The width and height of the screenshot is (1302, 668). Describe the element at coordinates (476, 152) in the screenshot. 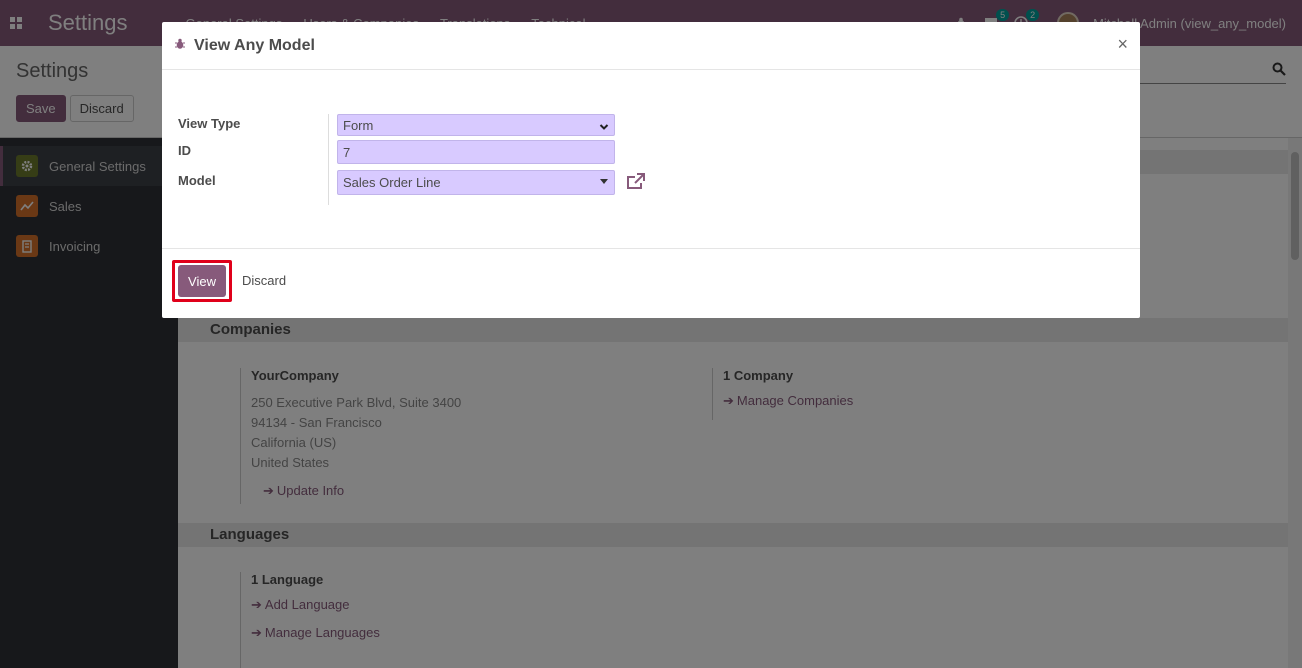

I see `id-input: 7` at that location.